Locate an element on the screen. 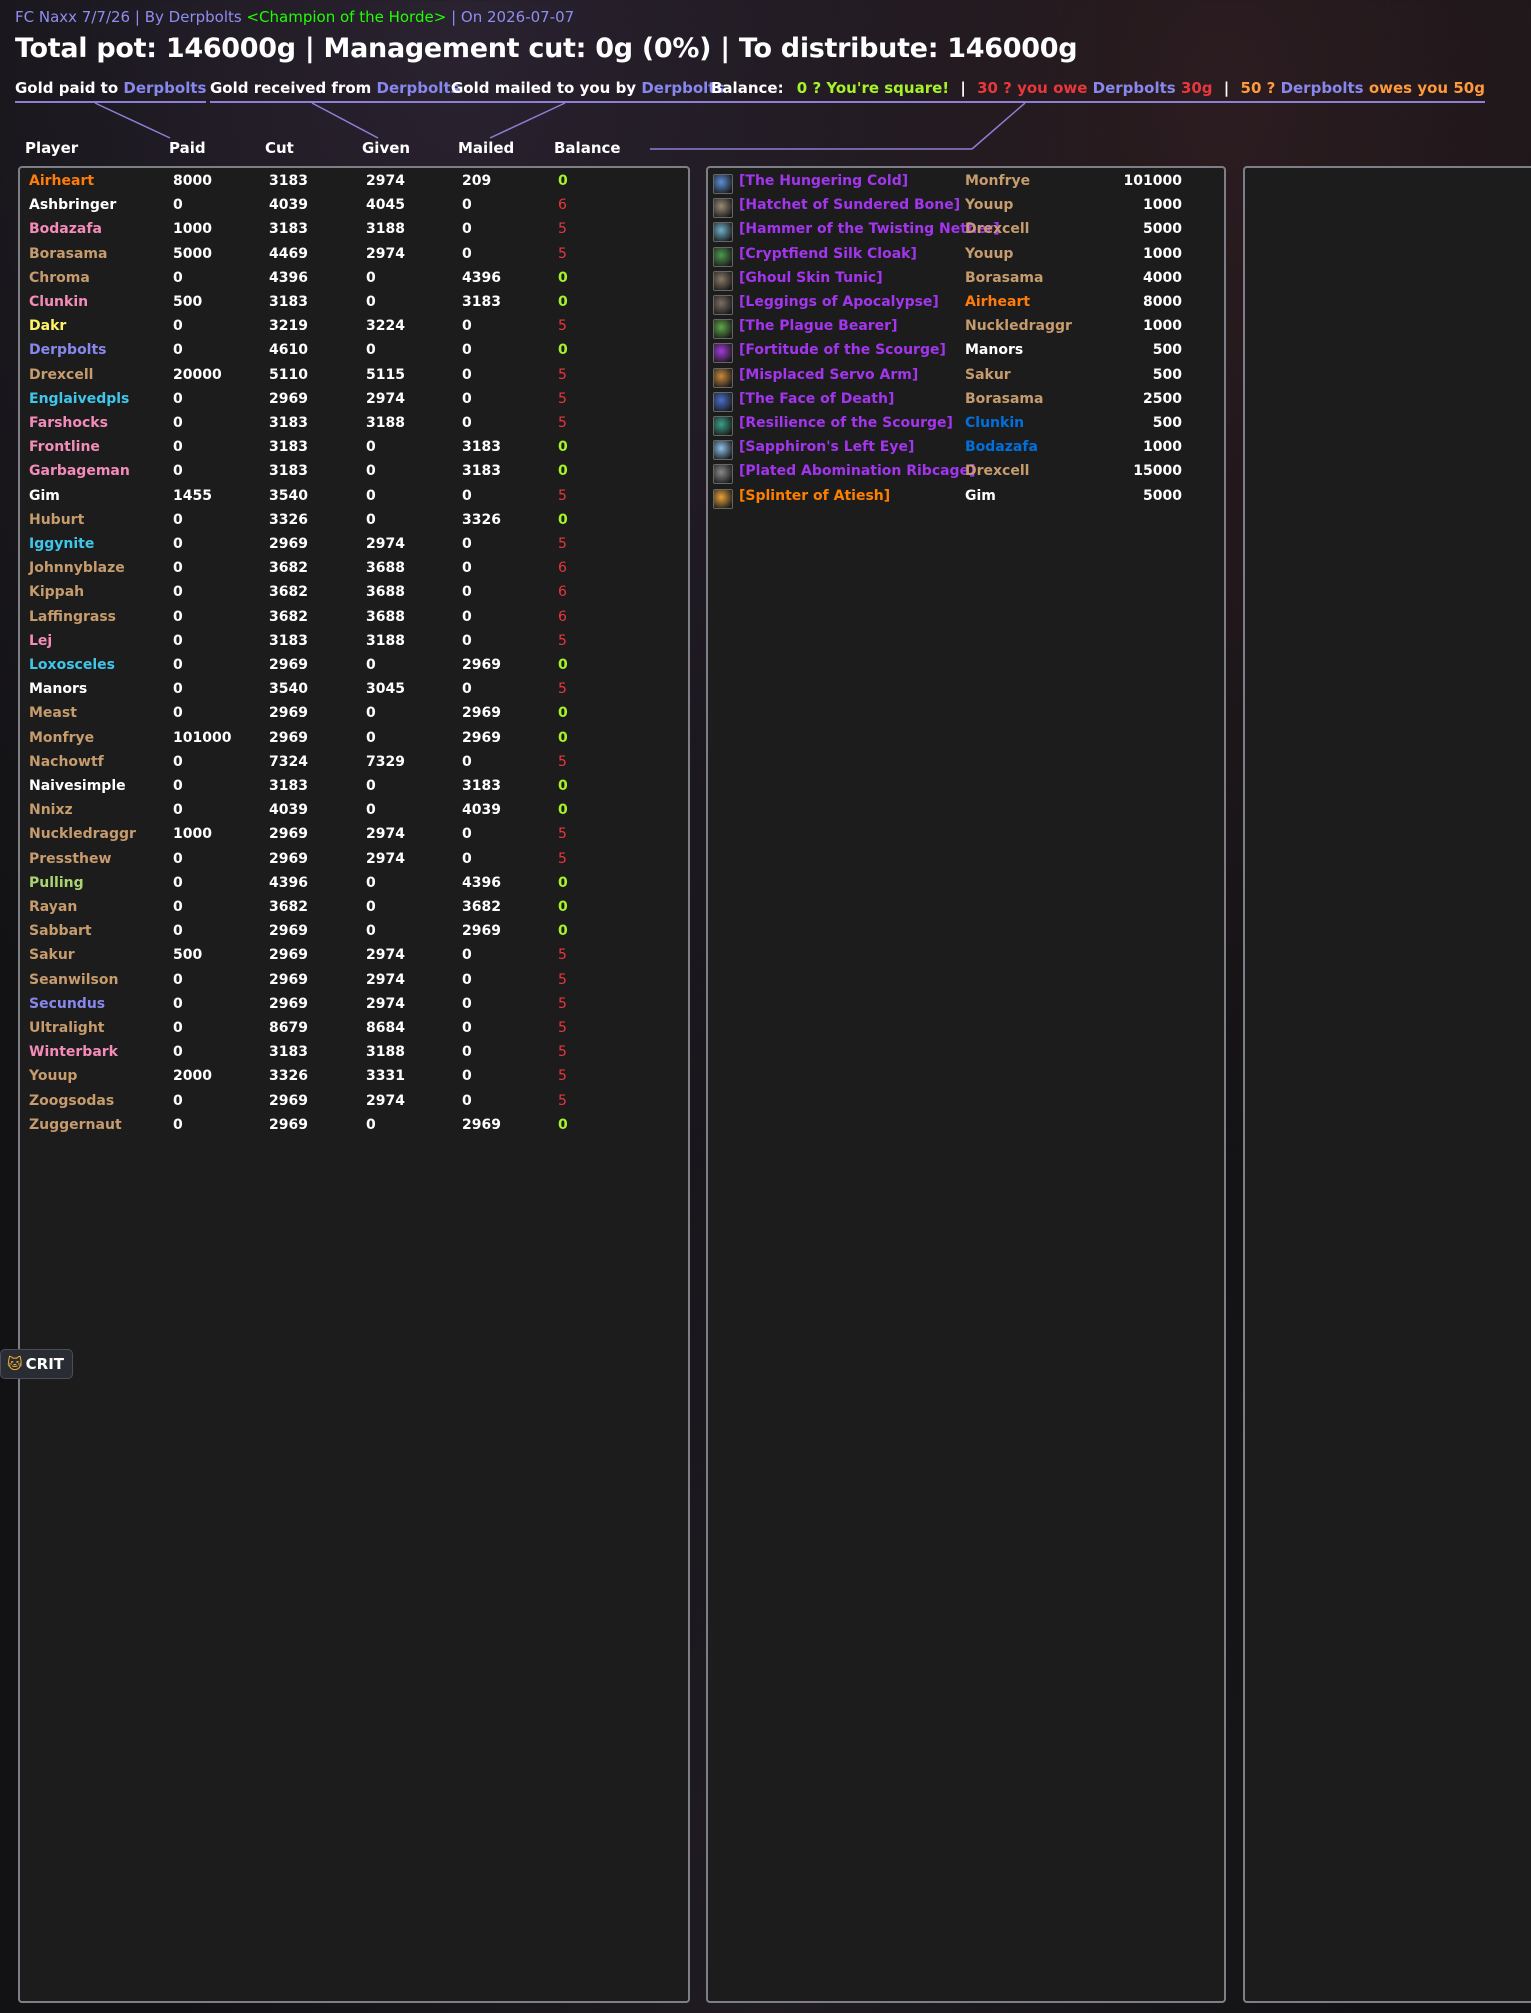  player-name: Nuckledraggr is located at coordinates (82, 834).